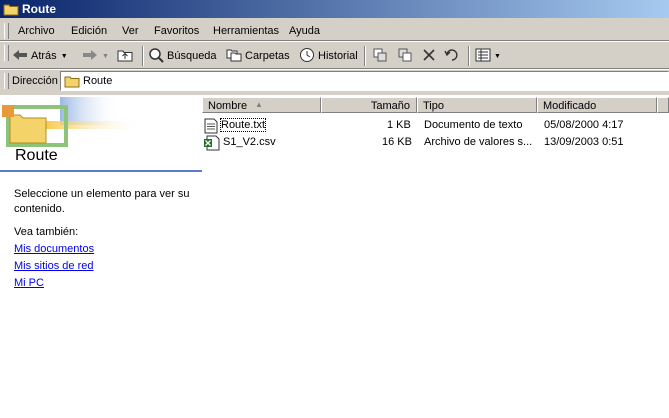 The width and height of the screenshot is (669, 418). Describe the element at coordinates (130, 31) in the screenshot. I see `menu-ver: Ver` at that location.